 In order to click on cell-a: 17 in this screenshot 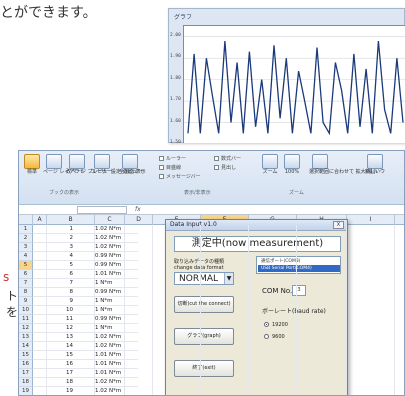, I will do `click(63, 373)`.